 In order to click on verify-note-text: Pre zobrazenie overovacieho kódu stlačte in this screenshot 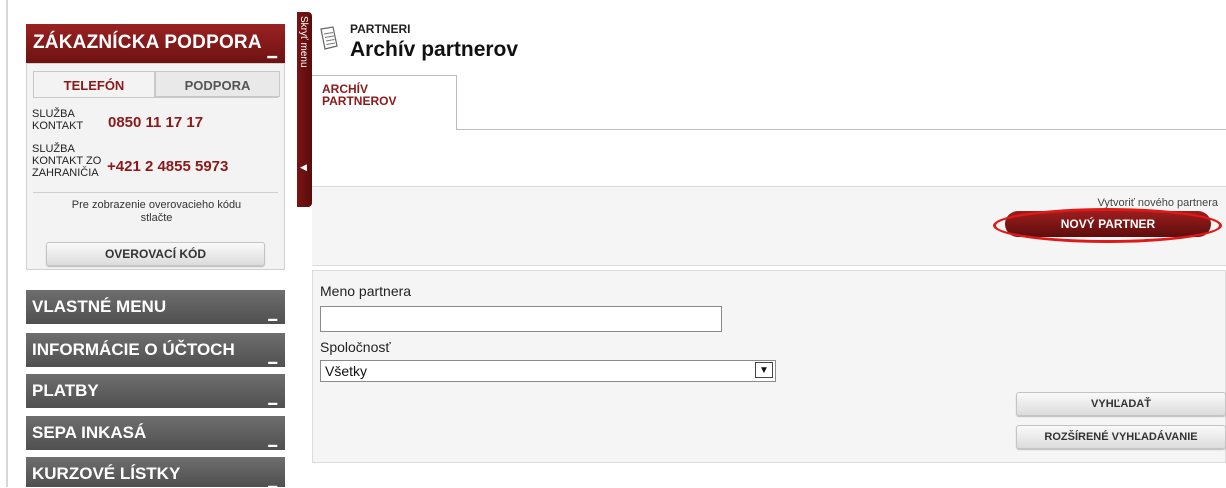, I will do `click(156, 211)`.